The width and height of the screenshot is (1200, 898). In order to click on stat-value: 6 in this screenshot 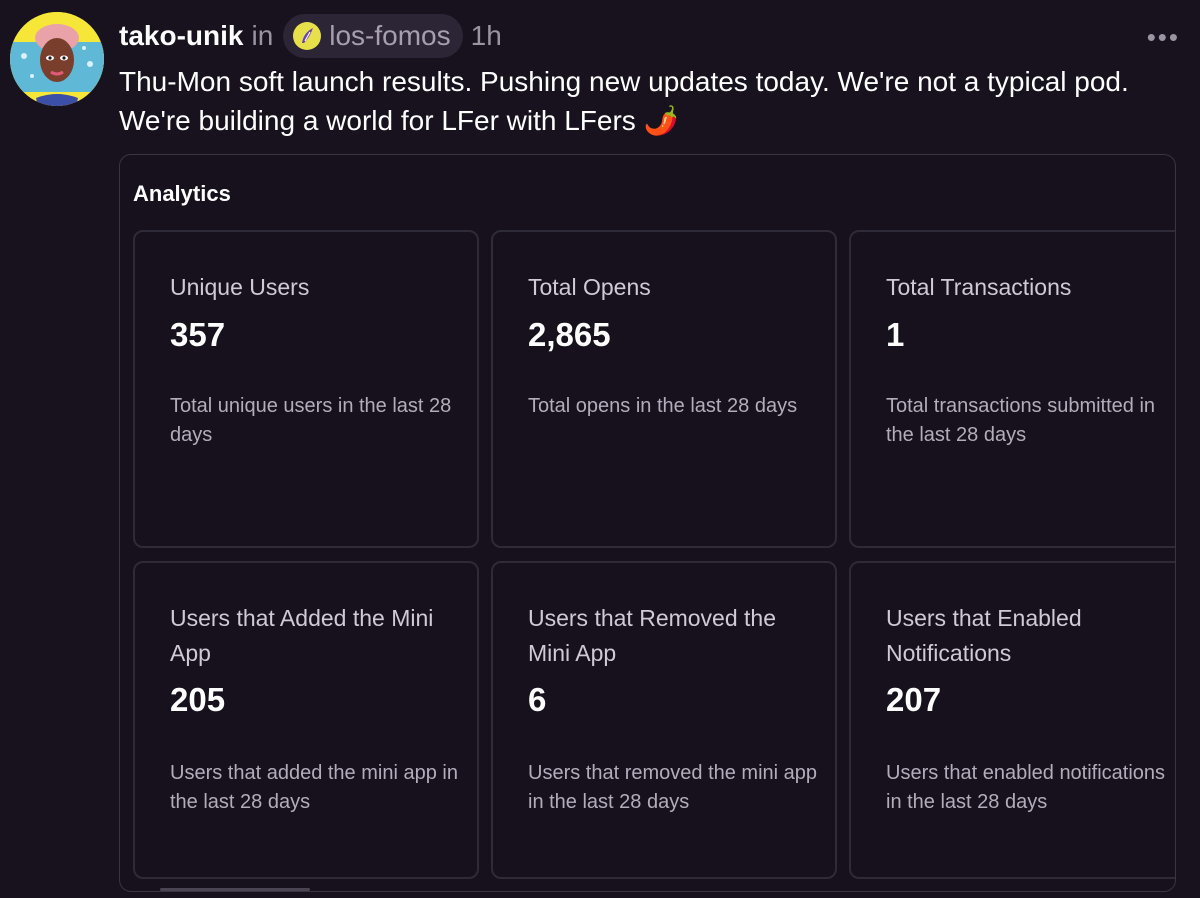, I will do `click(537, 699)`.